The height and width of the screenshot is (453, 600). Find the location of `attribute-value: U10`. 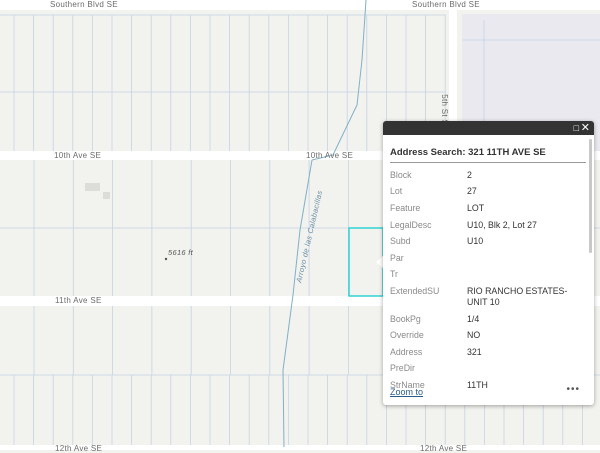

attribute-value: U10 is located at coordinates (475, 241).